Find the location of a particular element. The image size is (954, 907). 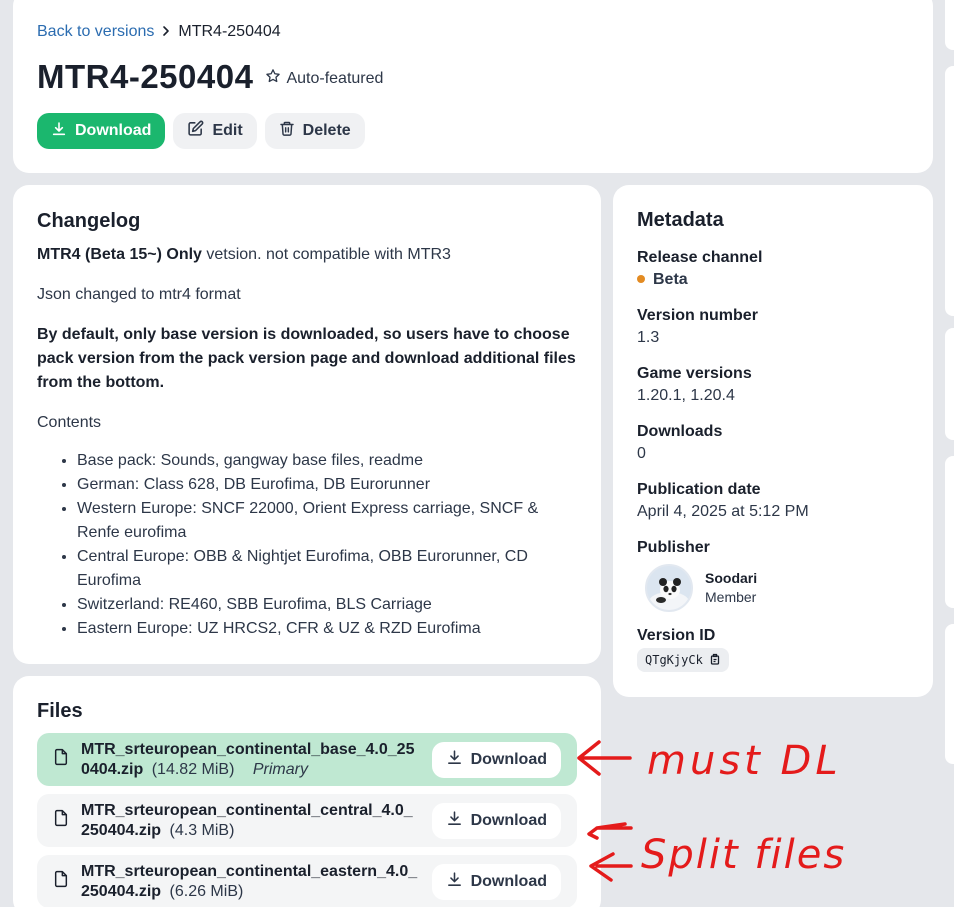

file-name-line1: MTR_srteuropean_continental_central_4.0_ is located at coordinates (247, 810).